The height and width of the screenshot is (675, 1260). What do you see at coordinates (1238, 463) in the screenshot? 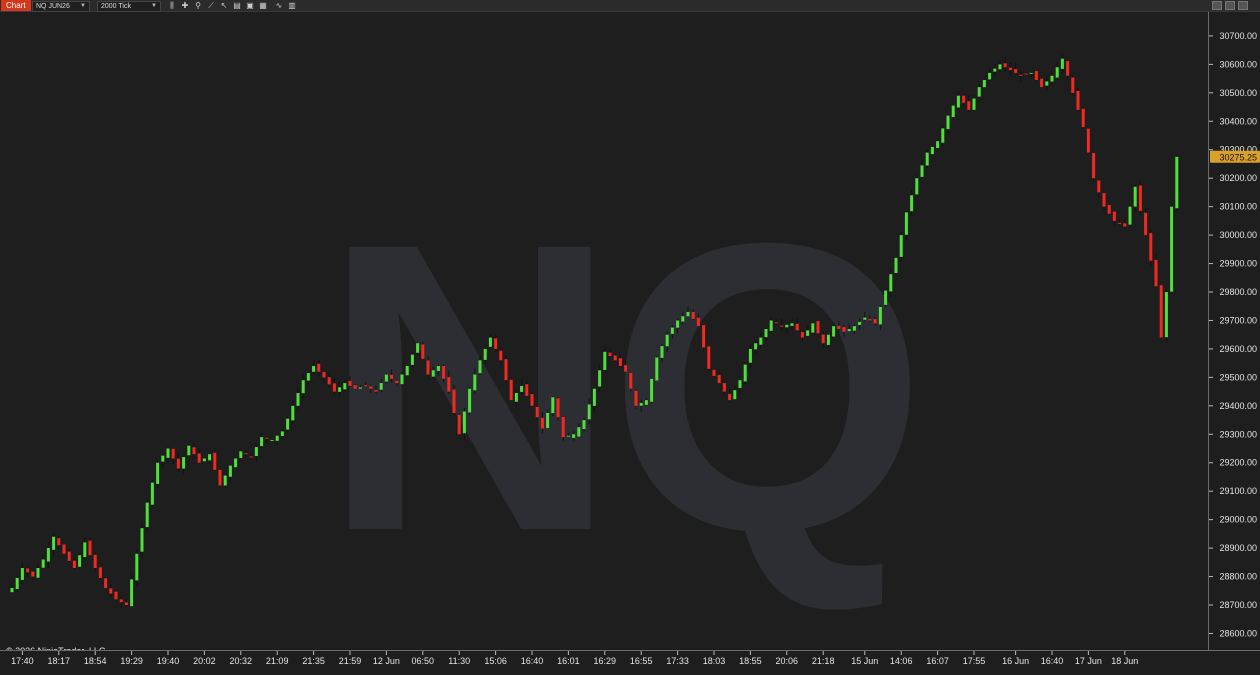
I see `price-tick-label: 29200.00` at bounding box center [1238, 463].